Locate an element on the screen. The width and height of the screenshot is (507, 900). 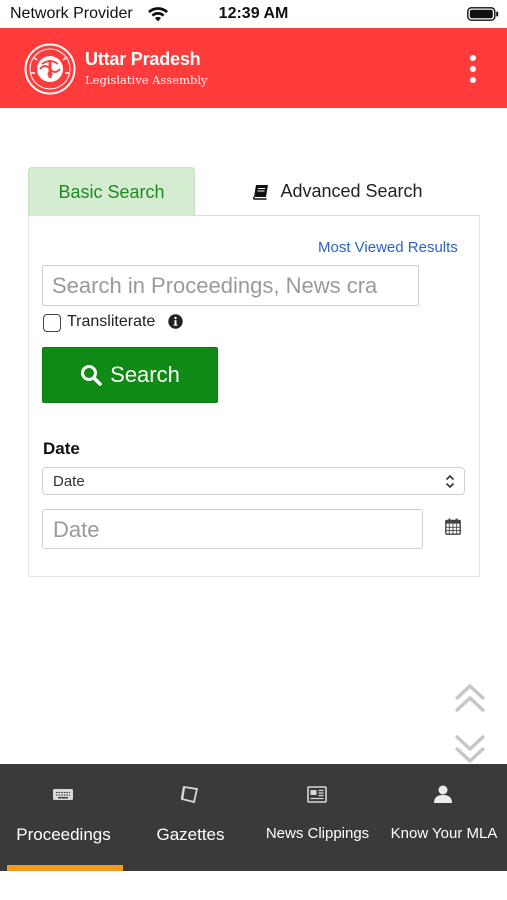
date-heading: Date is located at coordinates (61, 448).